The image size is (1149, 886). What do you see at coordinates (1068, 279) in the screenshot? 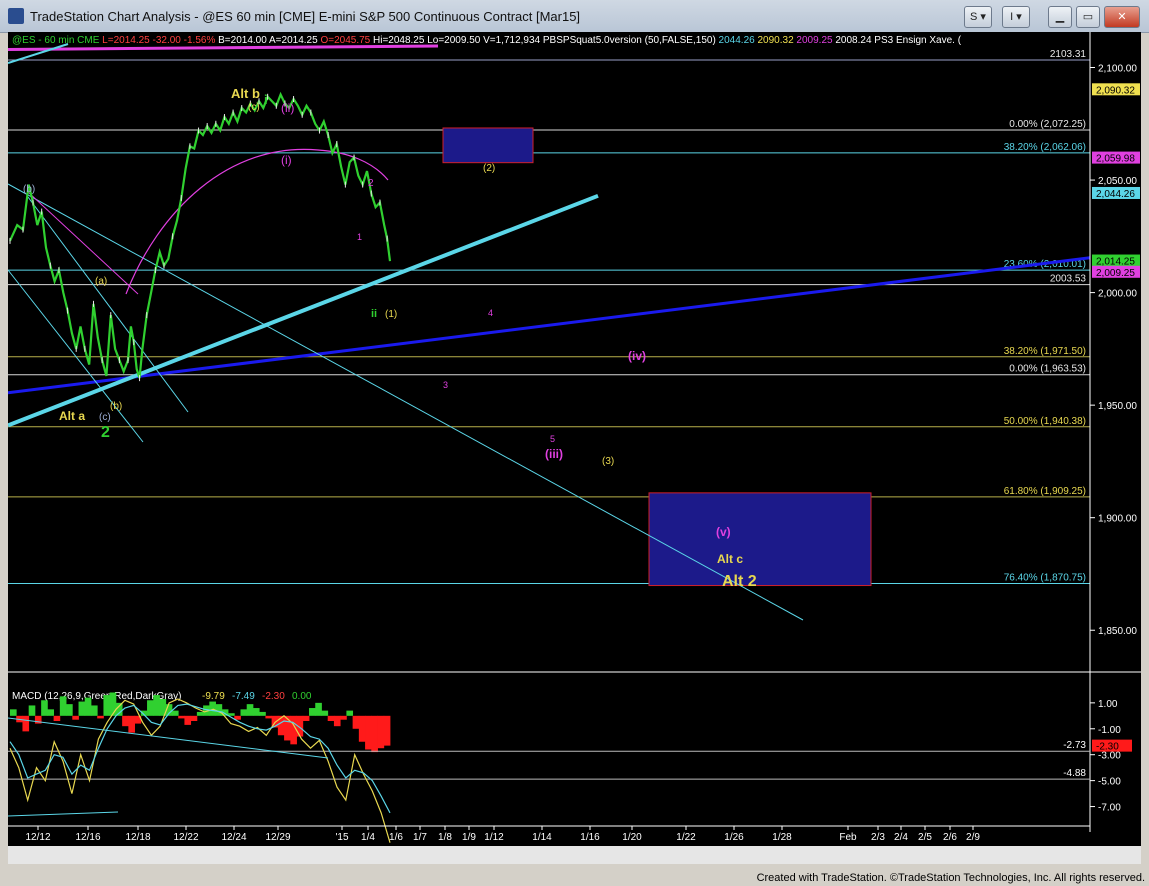
I see `fib-level-label: 2003.53` at bounding box center [1068, 279].